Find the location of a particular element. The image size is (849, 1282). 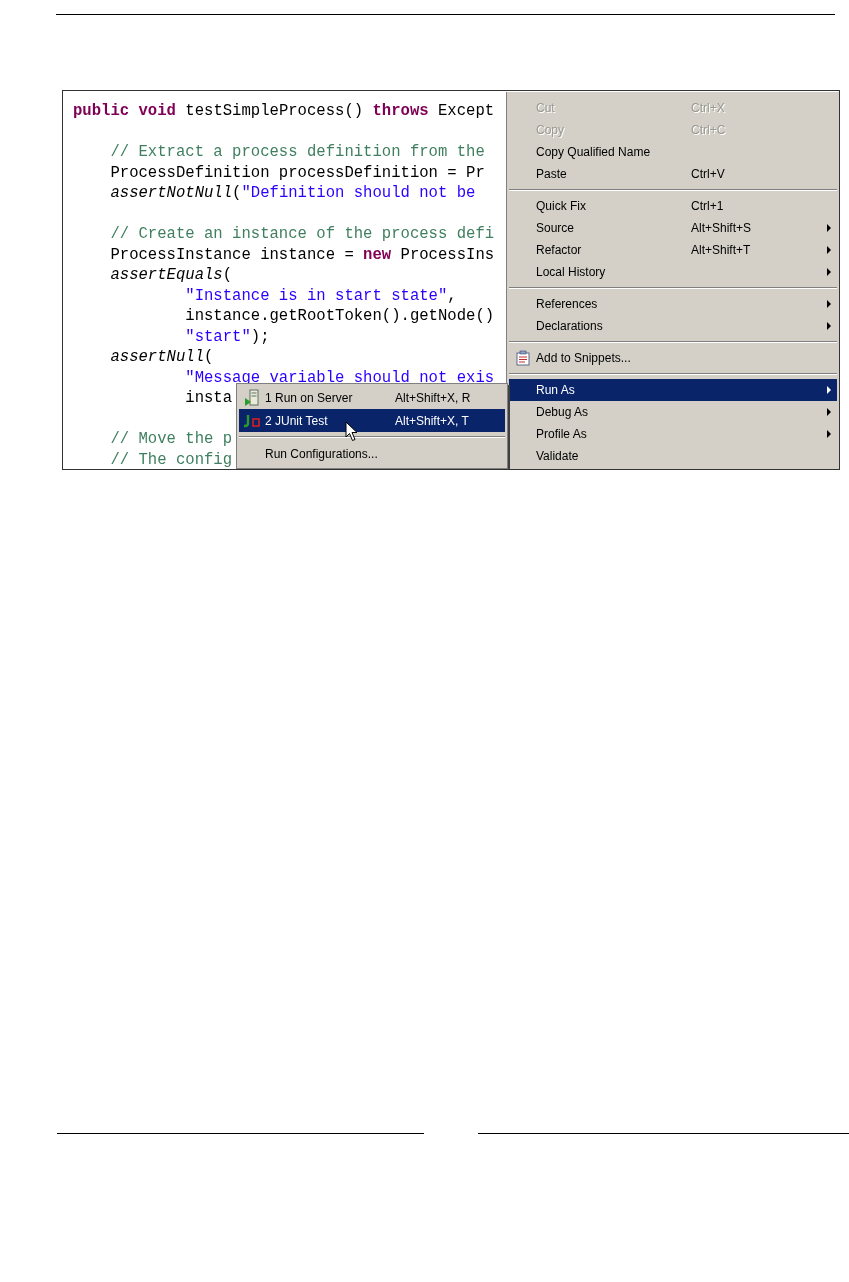

code-line: instance.getRootToken().getNode() is located at coordinates (339, 316).